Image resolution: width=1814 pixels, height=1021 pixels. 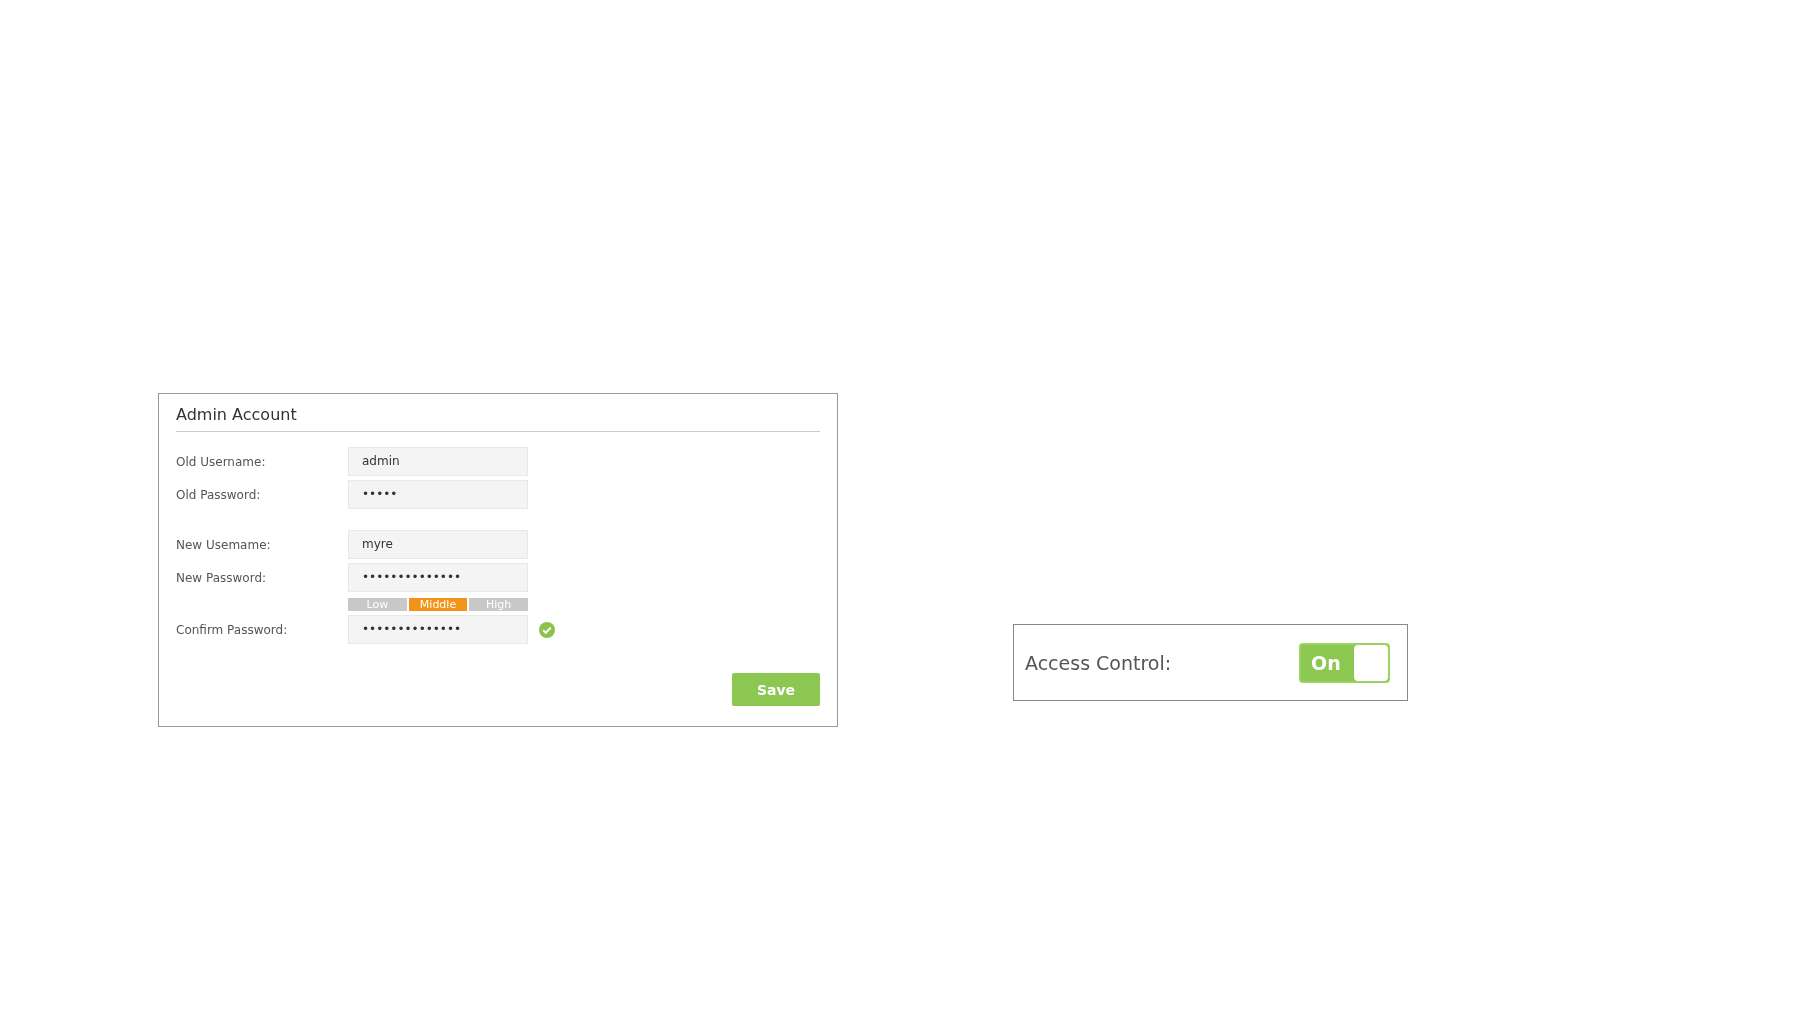 I want to click on field-label: Confirm Password:, so click(x=232, y=629).